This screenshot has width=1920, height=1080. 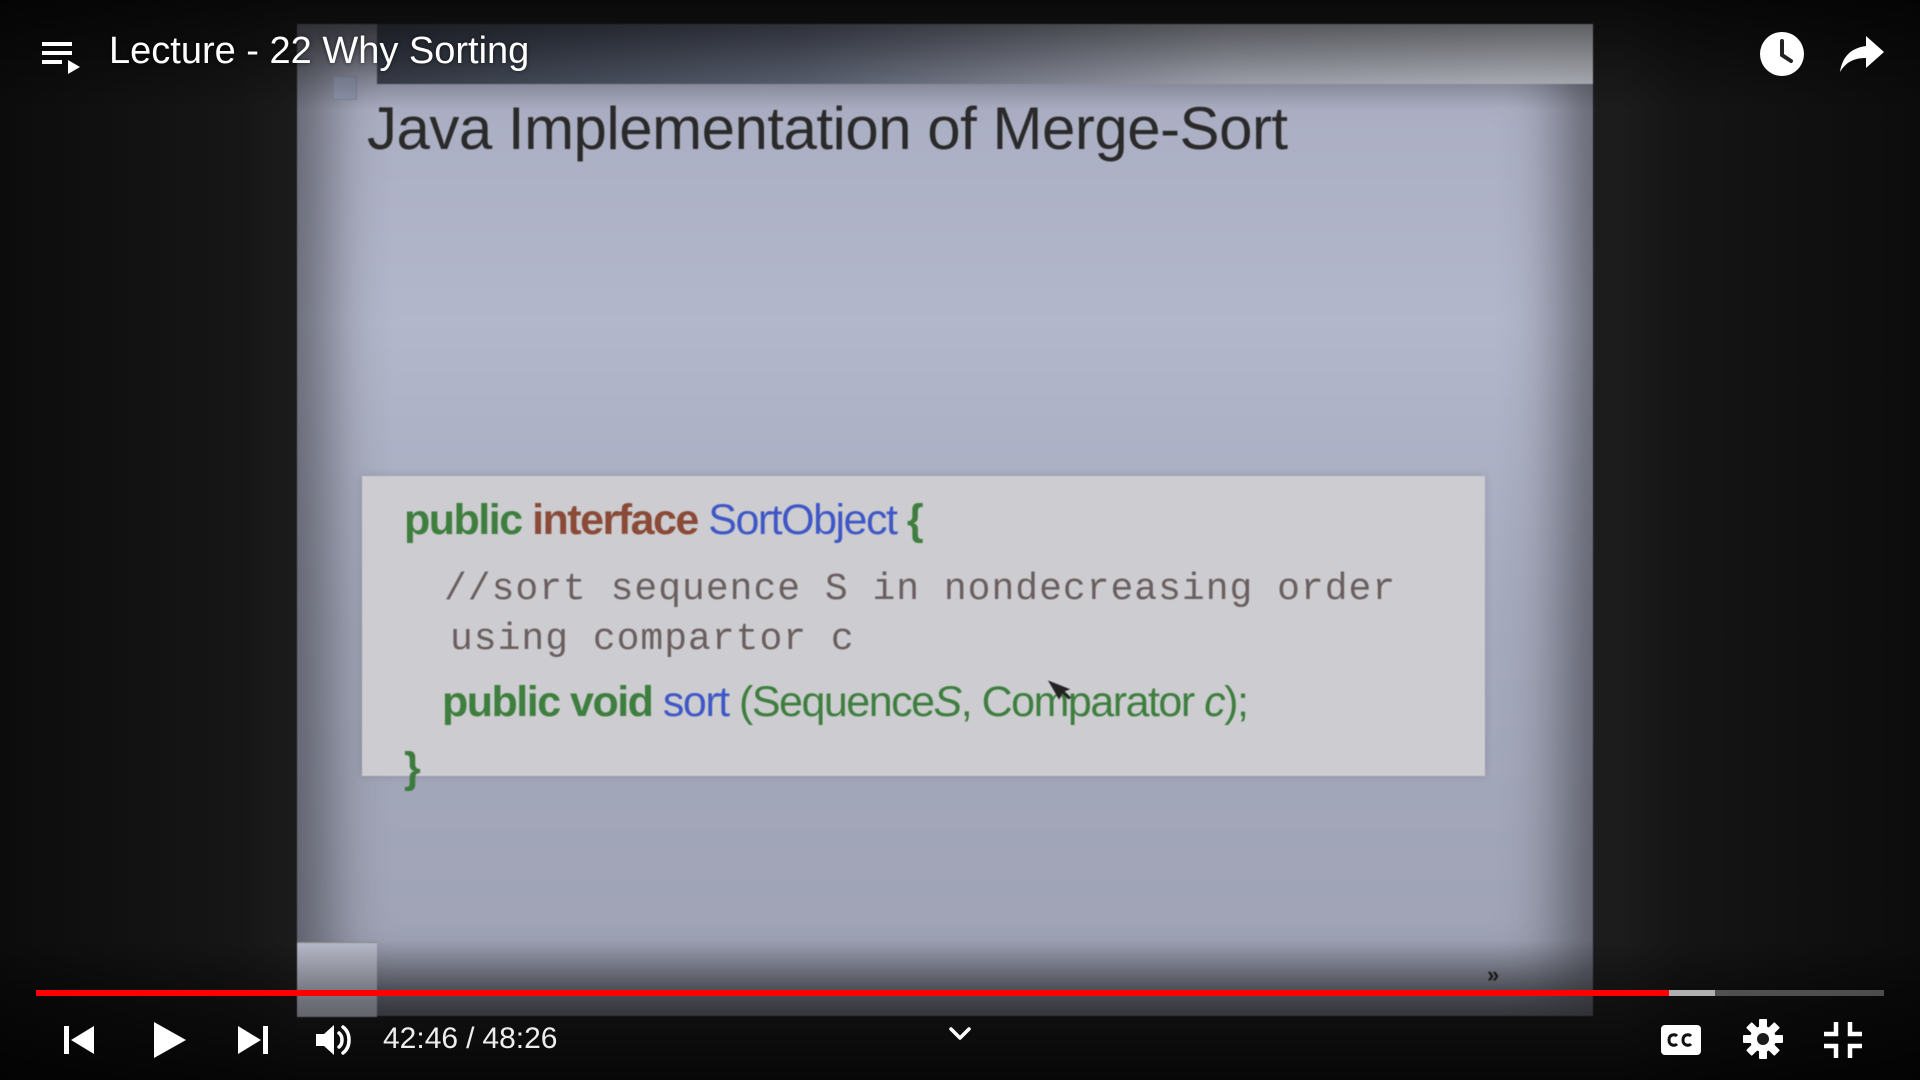 What do you see at coordinates (1843, 1040) in the screenshot?
I see `exit-fullscreen-icon` at bounding box center [1843, 1040].